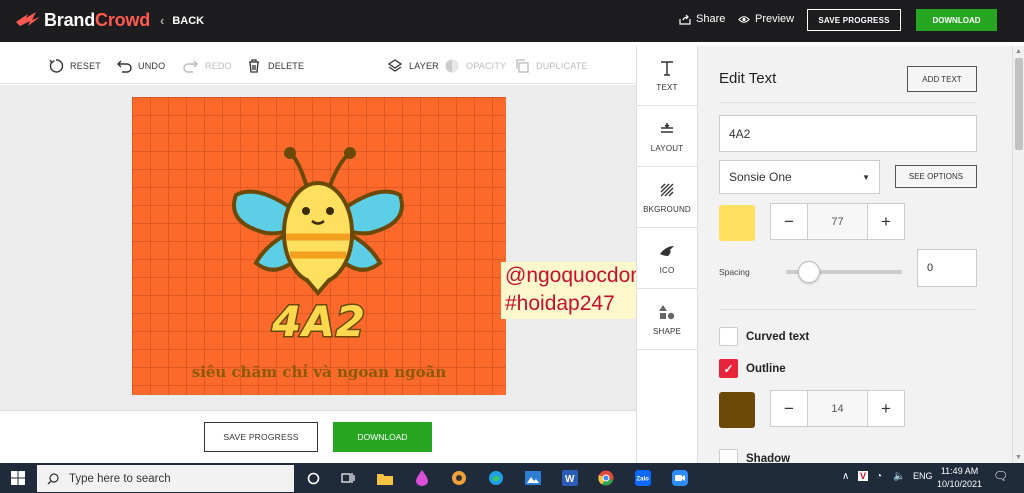 The width and height of the screenshot is (1024, 493). Describe the element at coordinates (1018, 51) in the screenshot. I see `scroll-up-icon: ▲` at that location.